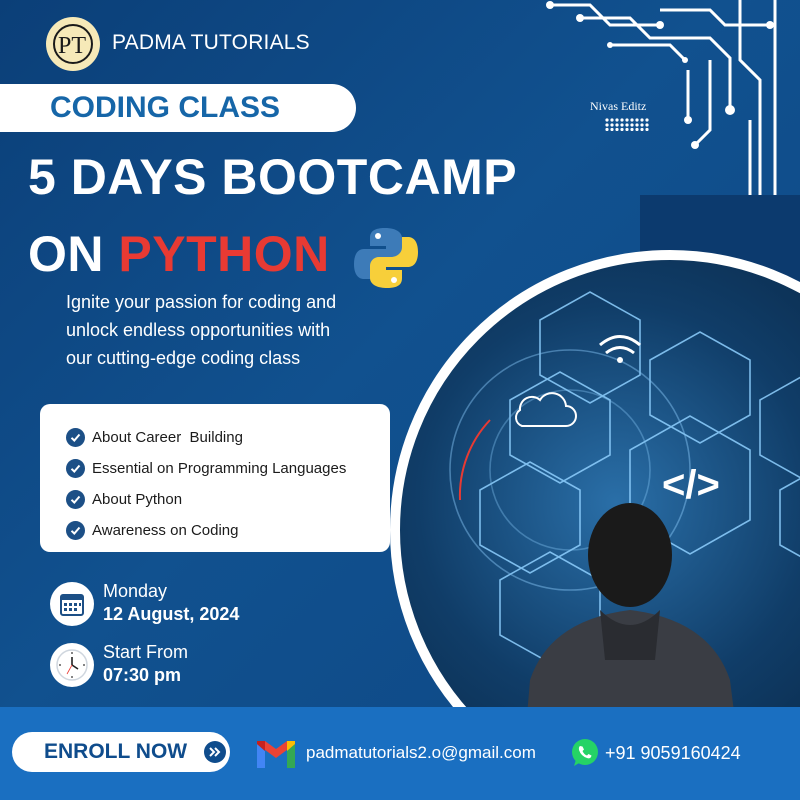 Image resolution: width=800 pixels, height=800 pixels. I want to click on gmail-icon, so click(276, 754).